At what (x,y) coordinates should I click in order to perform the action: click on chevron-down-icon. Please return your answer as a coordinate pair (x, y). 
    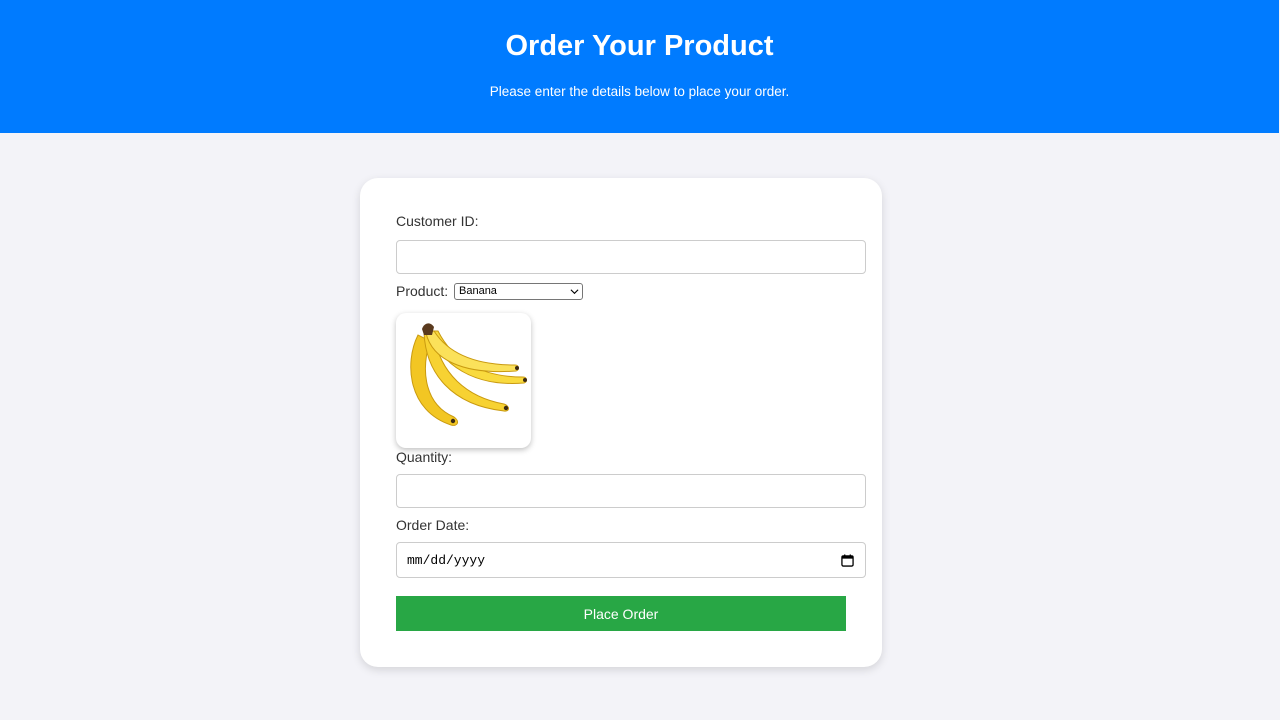
    Looking at the image, I should click on (574, 292).